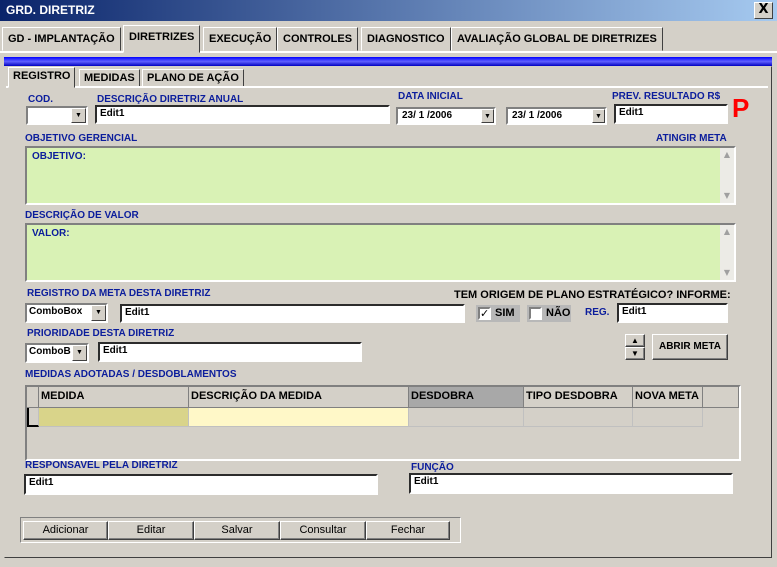 This screenshot has height=567, width=777. Describe the element at coordinates (427, 115) in the screenshot. I see `data-inicial-value: 23/ 1 /2006` at that location.